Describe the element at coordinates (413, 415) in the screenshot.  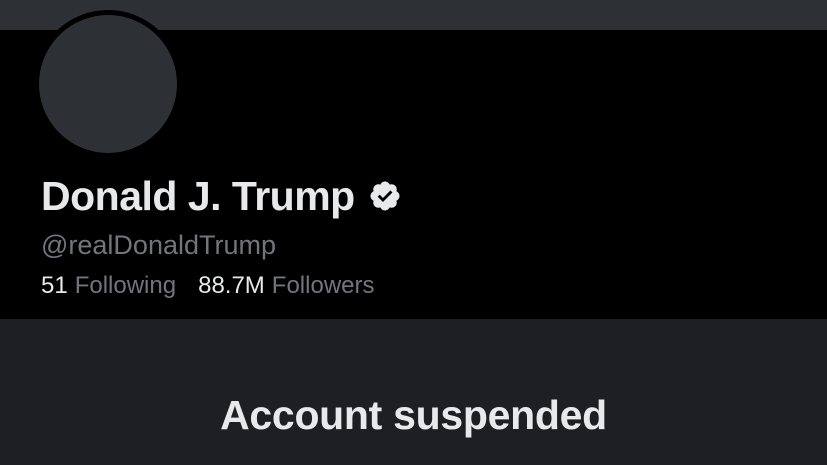
I see `account-suspended-heading: Account suspended` at that location.